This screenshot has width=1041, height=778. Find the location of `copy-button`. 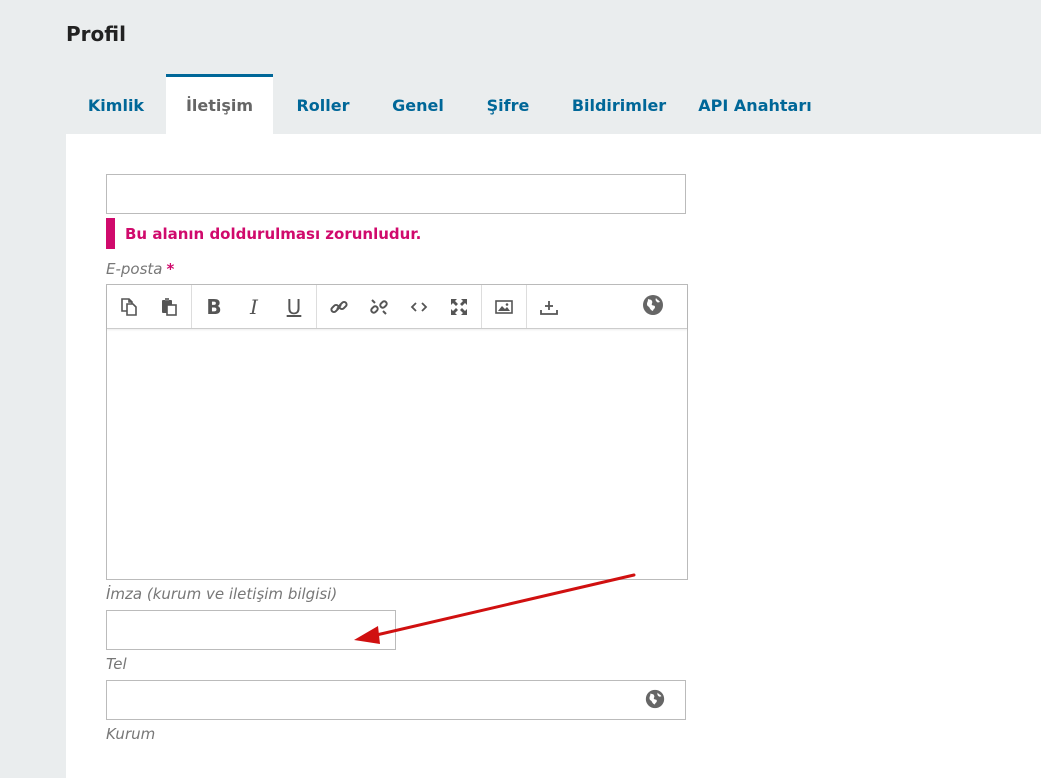

copy-button is located at coordinates (129, 306).